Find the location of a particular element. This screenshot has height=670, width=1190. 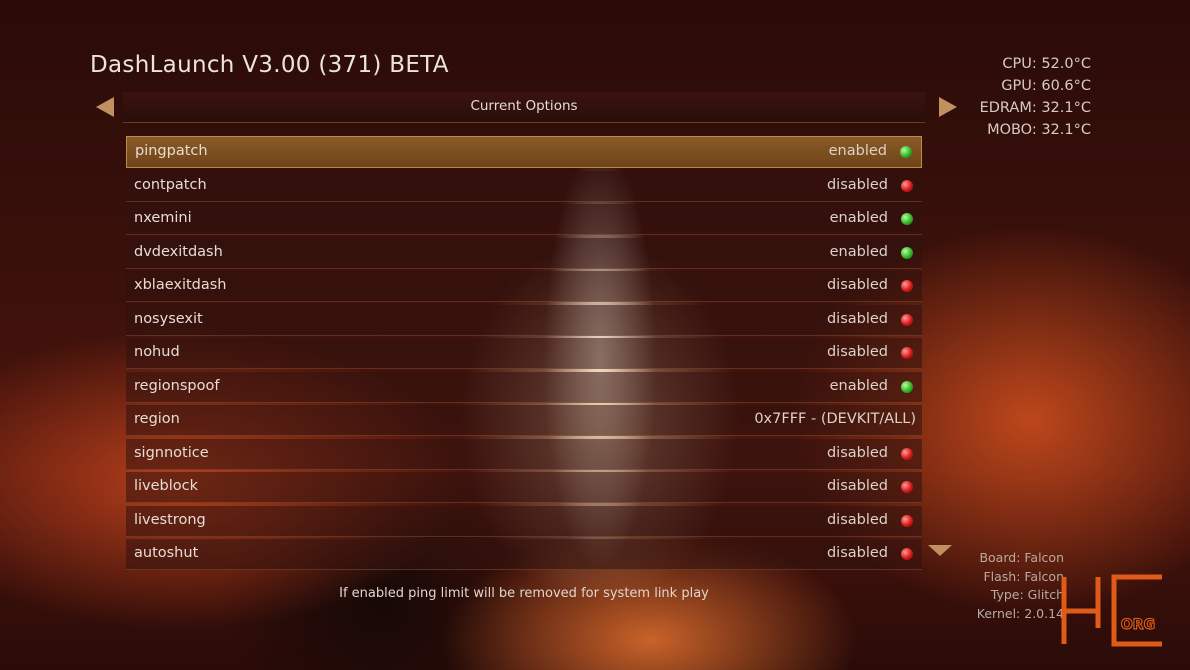

logo-text: ORG is located at coordinates (1138, 625).